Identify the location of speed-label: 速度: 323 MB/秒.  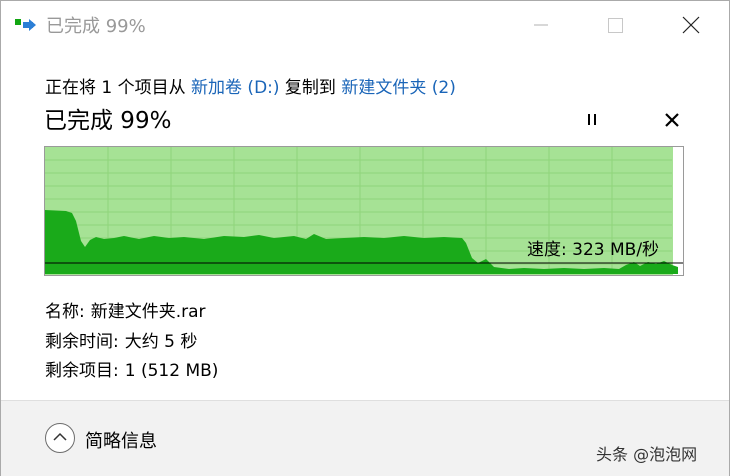
(593, 250).